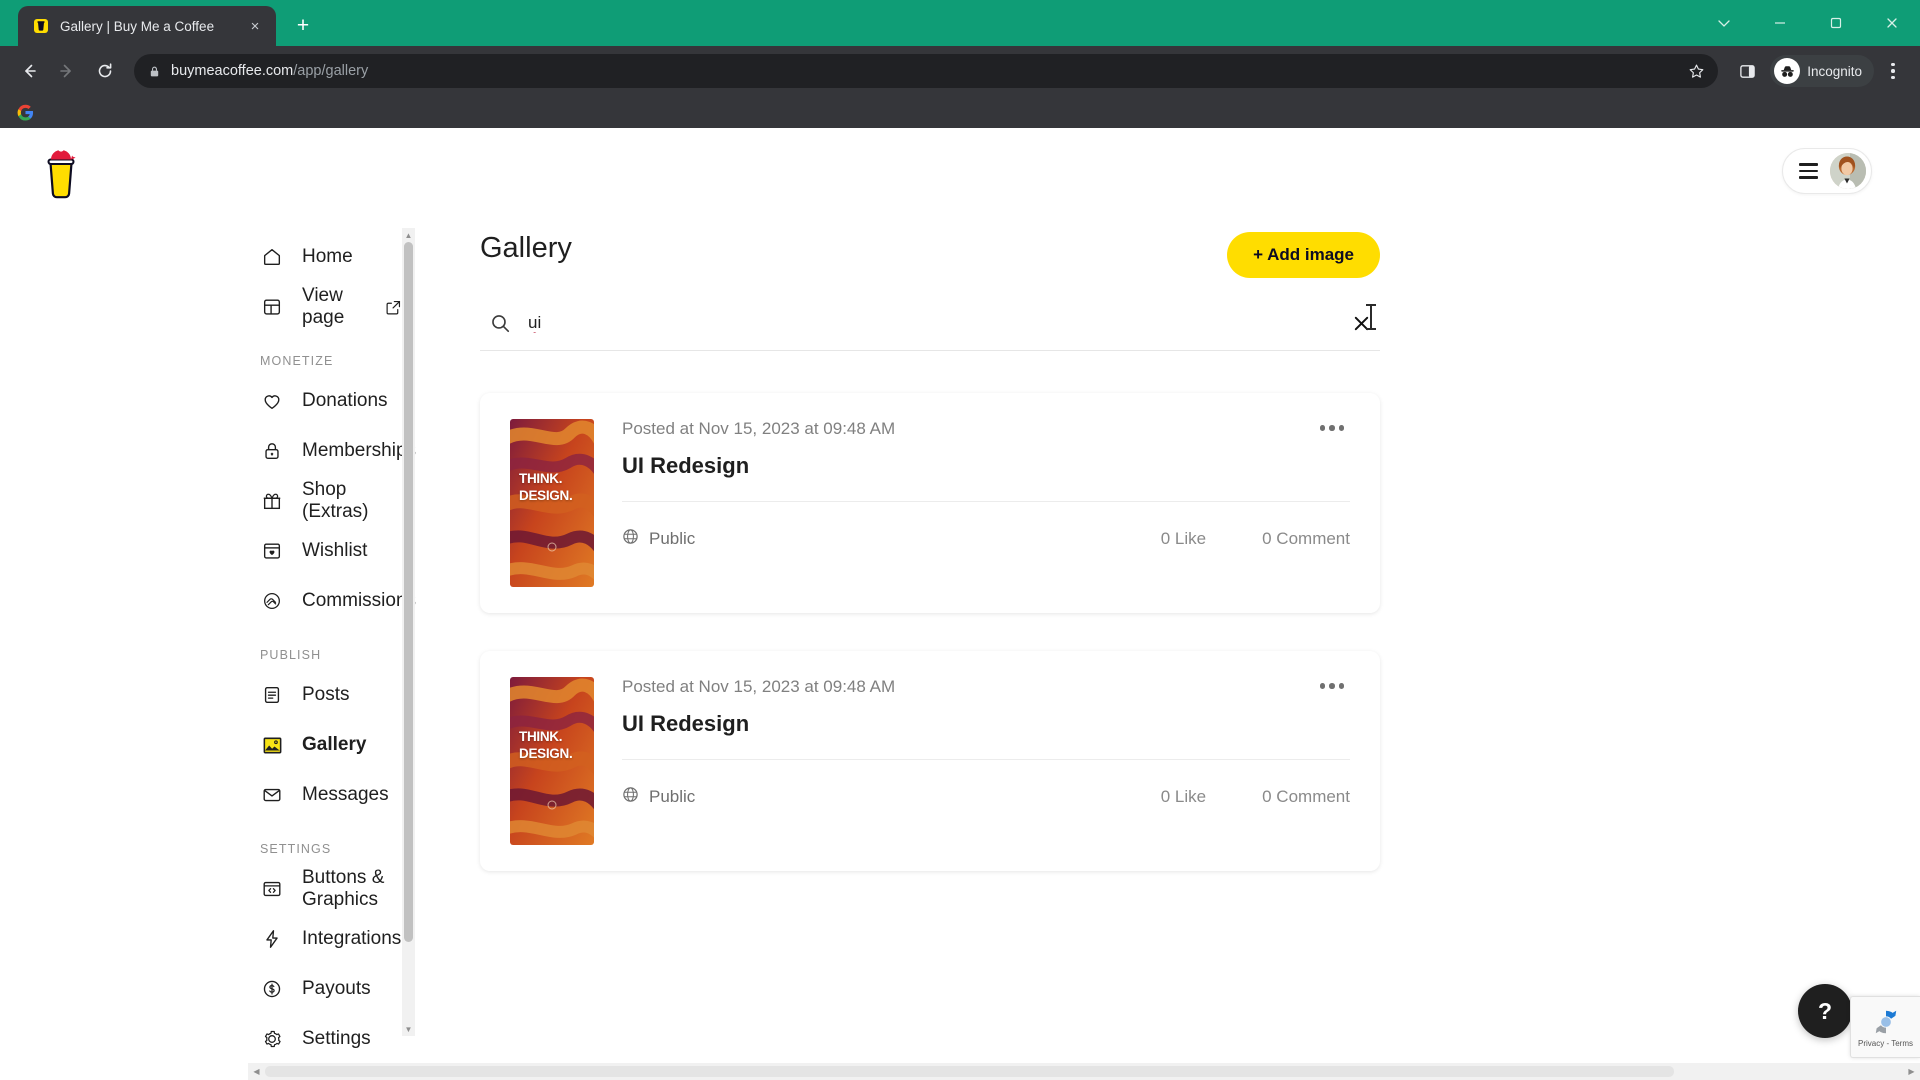 Image resolution: width=1920 pixels, height=1080 pixels. What do you see at coordinates (921, 71) in the screenshot?
I see `url-text: buymeacoffee.com/app/gallery` at bounding box center [921, 71].